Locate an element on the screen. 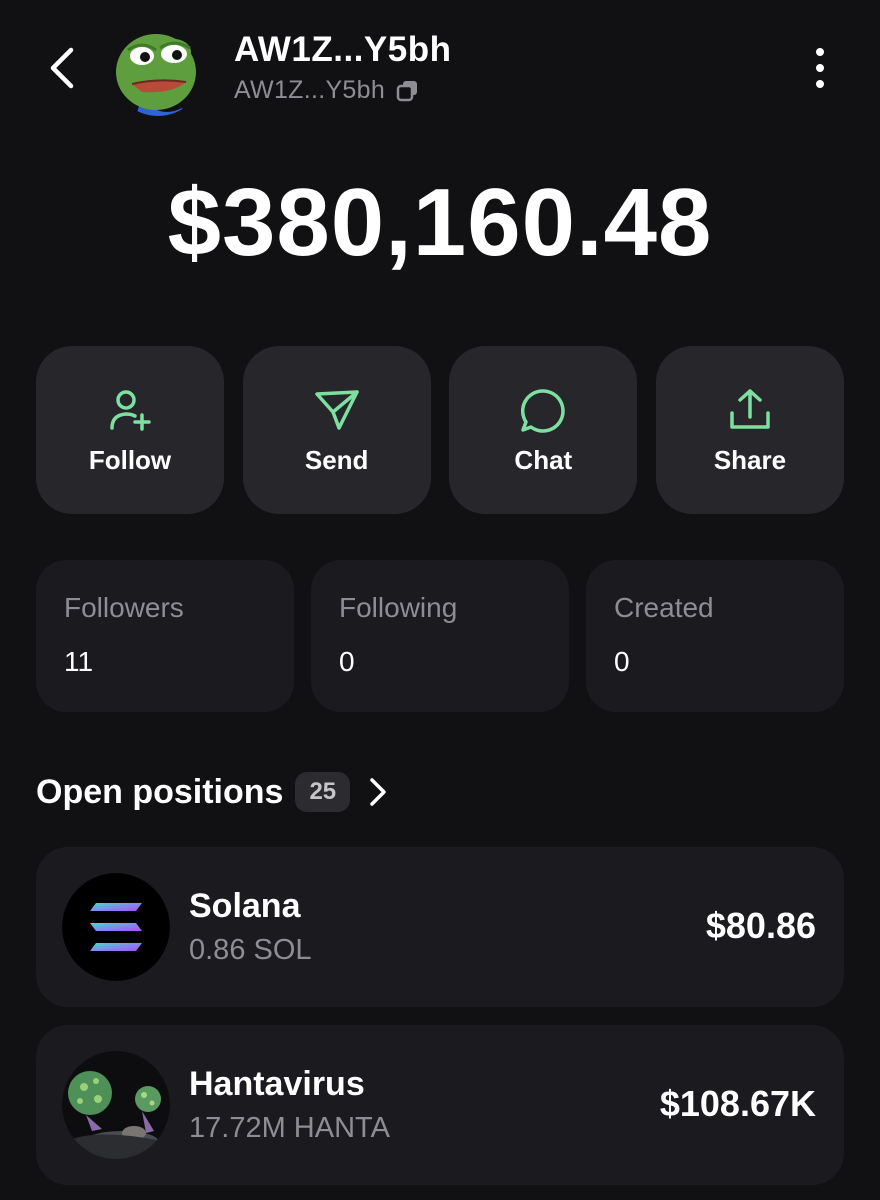 Image resolution: width=880 pixels, height=1200 pixels. section-title: Open positions is located at coordinates (160, 791).